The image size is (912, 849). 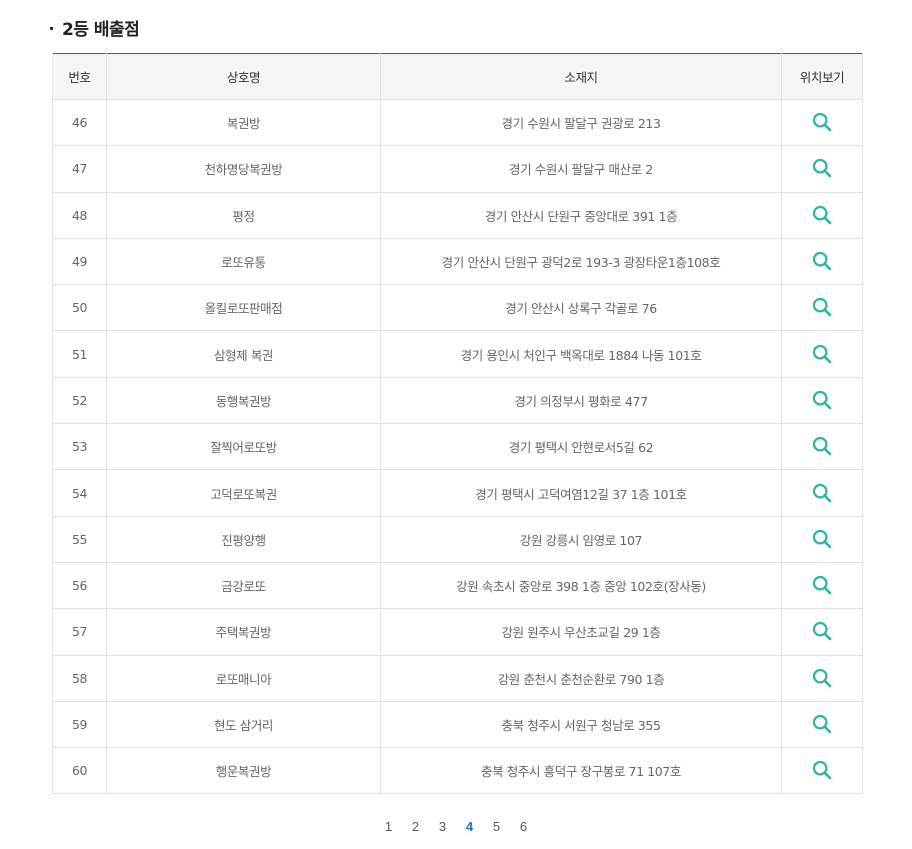 What do you see at coordinates (243, 585) in the screenshot?
I see `cell-store-name: 금강로또` at bounding box center [243, 585].